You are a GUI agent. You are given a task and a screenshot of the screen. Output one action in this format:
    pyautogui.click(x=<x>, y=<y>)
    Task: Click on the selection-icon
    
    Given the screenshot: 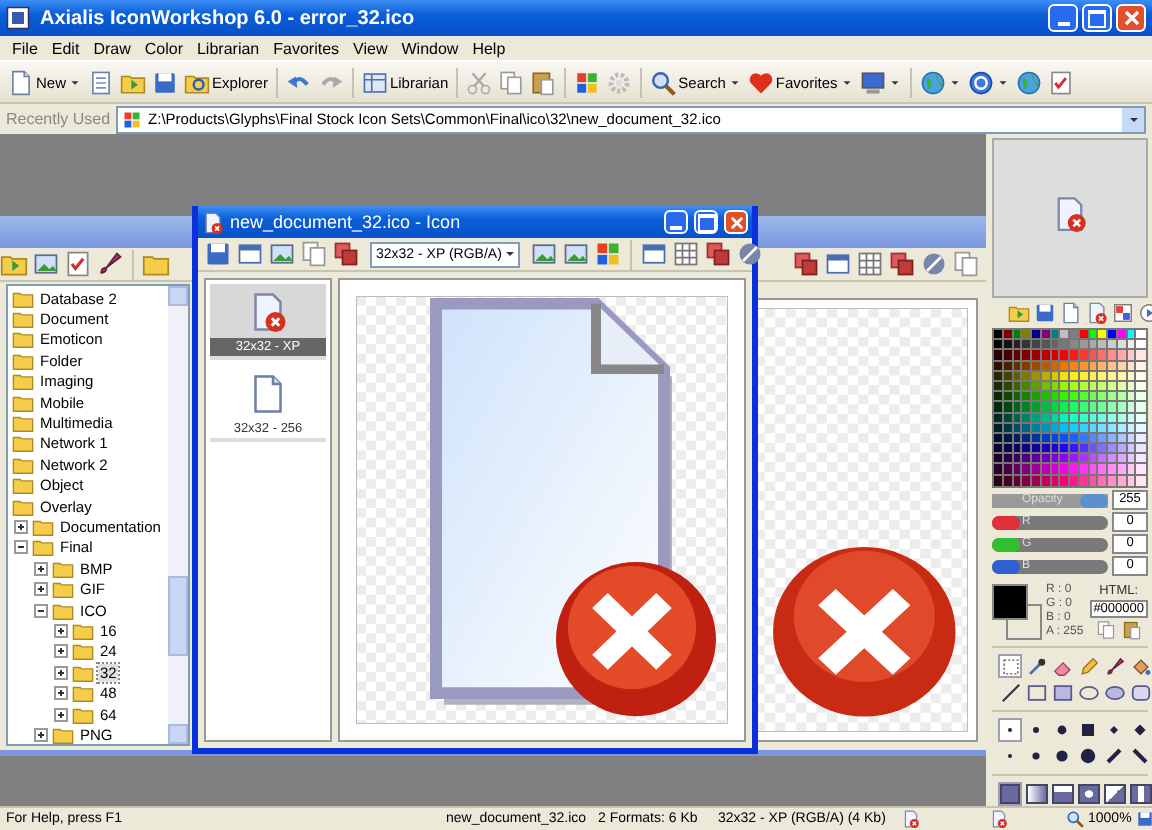 What is the action you would take?
    pyautogui.click(x=1010, y=666)
    